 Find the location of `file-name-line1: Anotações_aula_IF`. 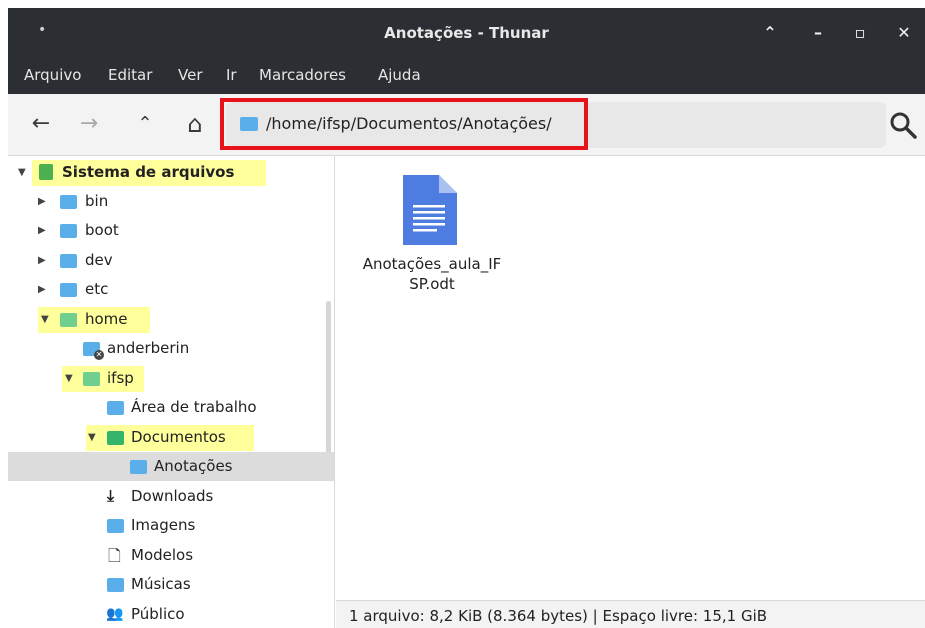

file-name-line1: Anotações_aula_IF is located at coordinates (432, 264).